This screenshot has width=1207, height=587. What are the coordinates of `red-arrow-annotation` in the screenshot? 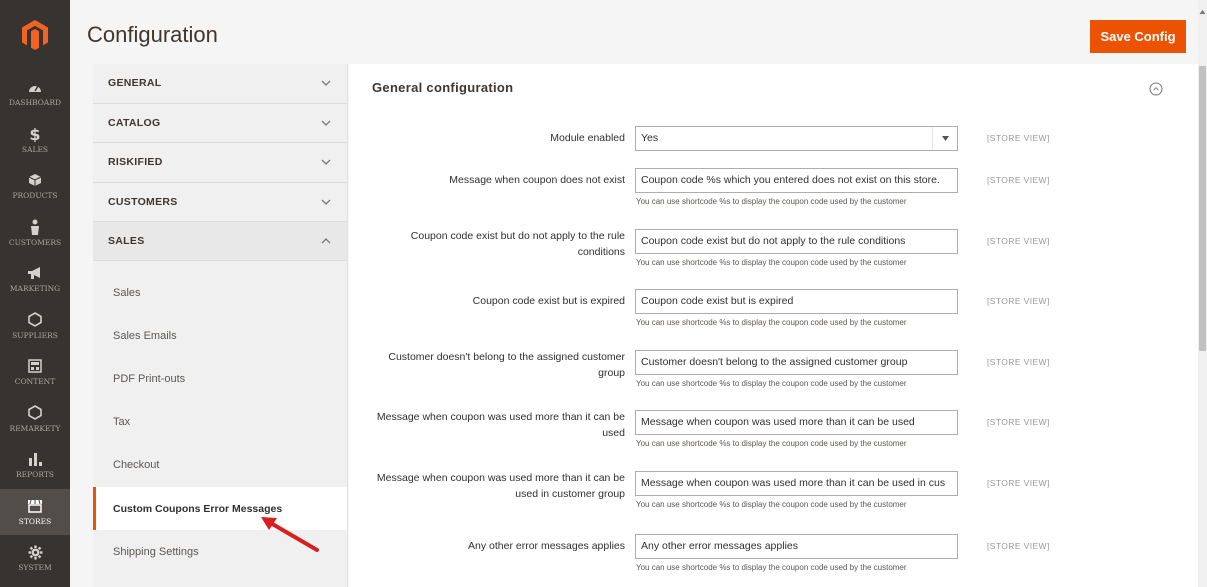 It's located at (290, 534).